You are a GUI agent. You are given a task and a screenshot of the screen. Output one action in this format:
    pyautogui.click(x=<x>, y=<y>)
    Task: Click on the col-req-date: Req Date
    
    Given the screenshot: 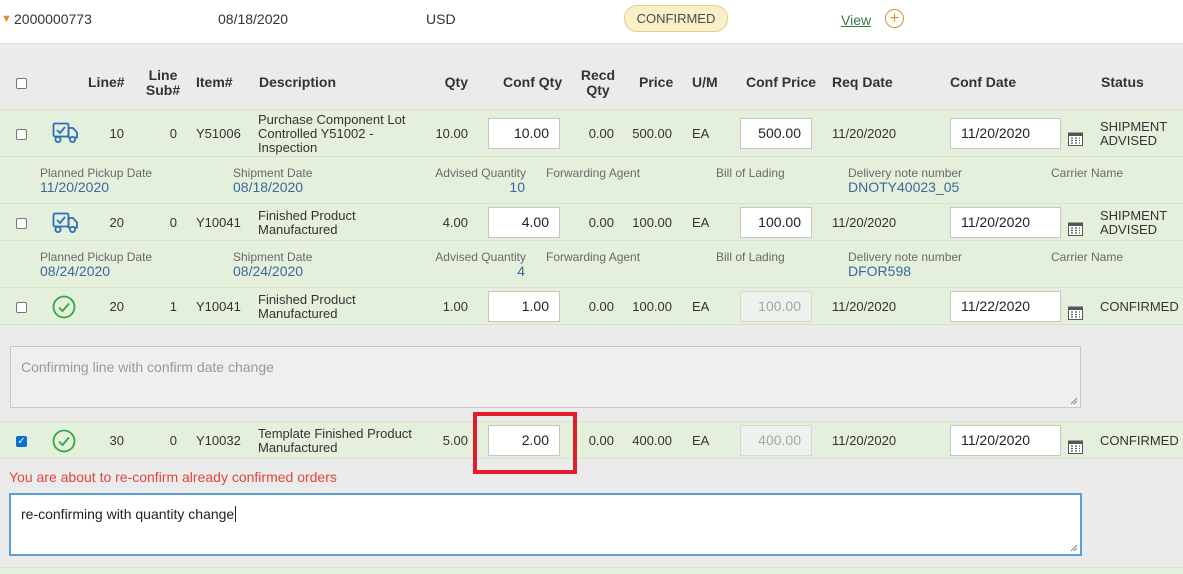 What is the action you would take?
    pyautogui.click(x=862, y=82)
    